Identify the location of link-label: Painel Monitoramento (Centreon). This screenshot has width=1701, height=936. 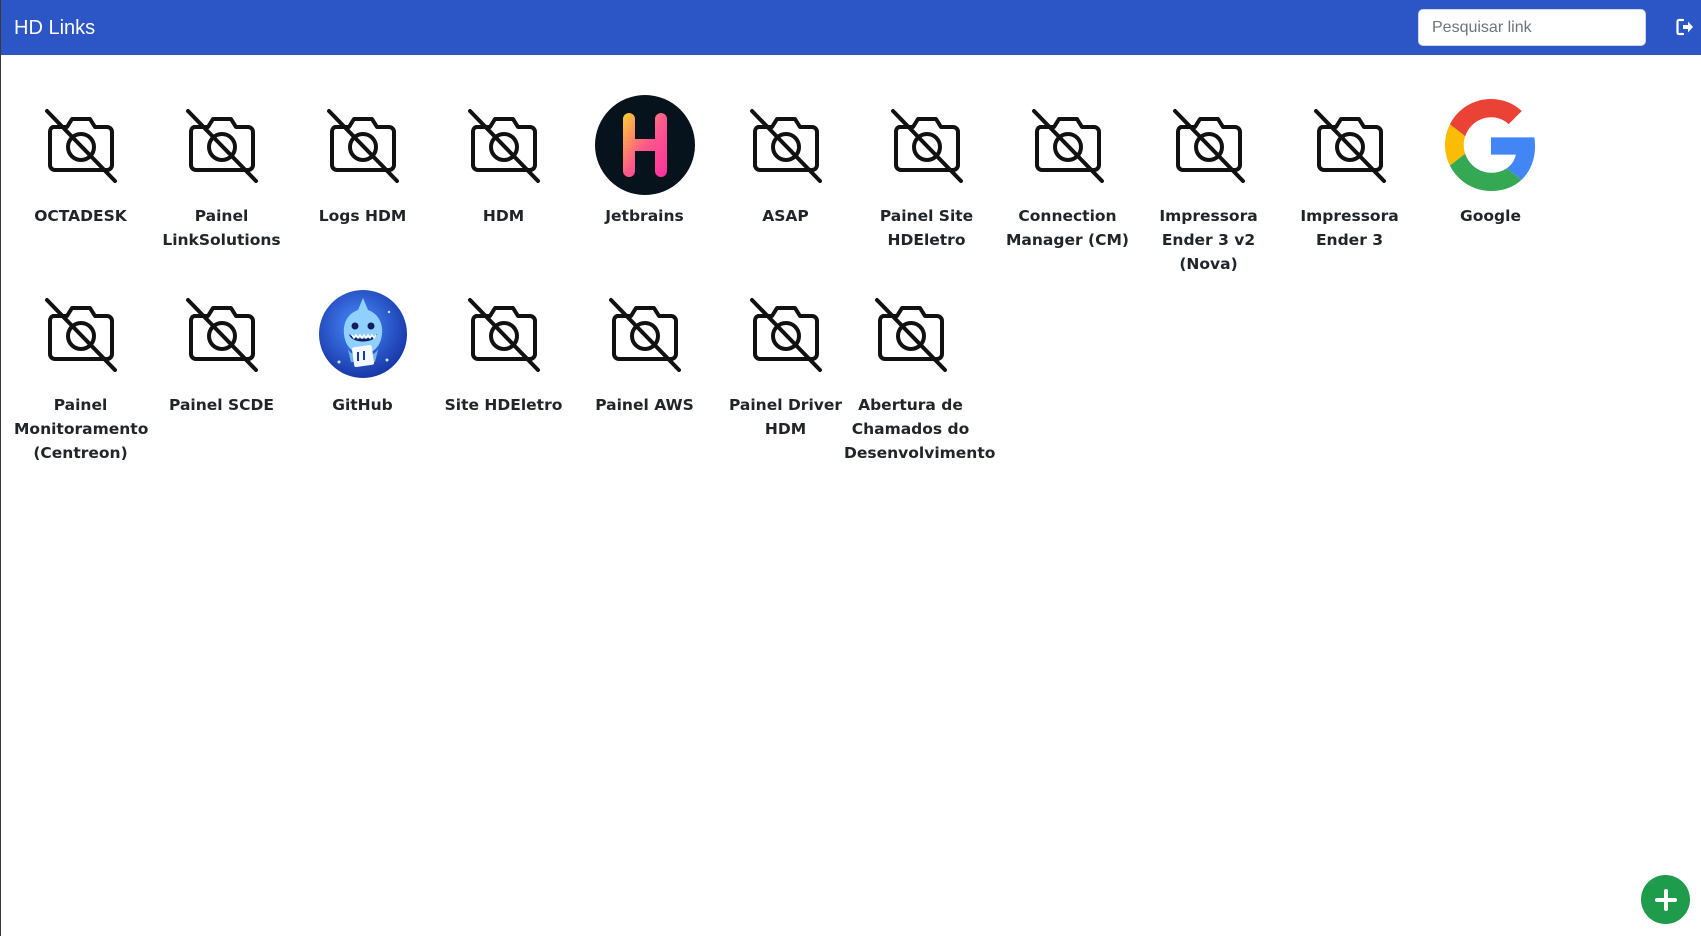
(81, 429).